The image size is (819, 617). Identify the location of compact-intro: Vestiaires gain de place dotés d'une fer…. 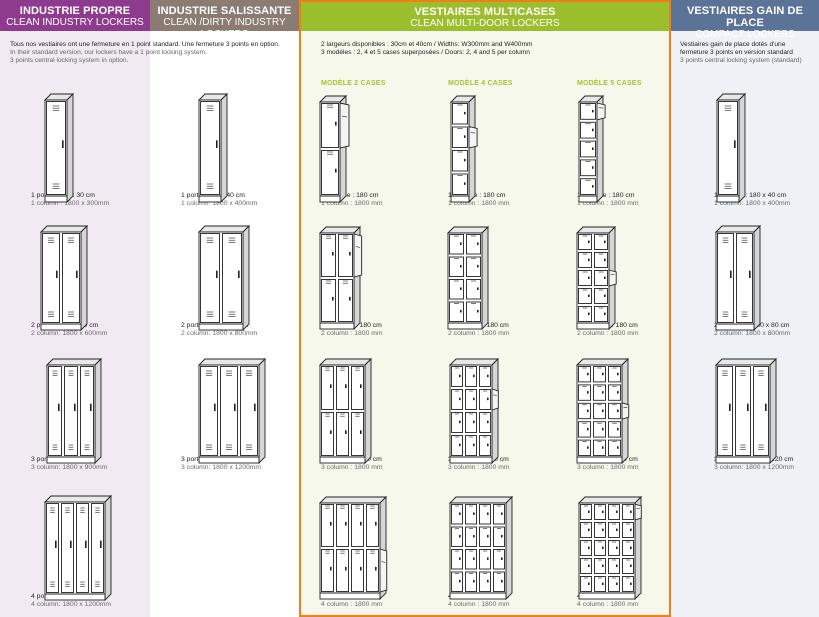
(748, 53).